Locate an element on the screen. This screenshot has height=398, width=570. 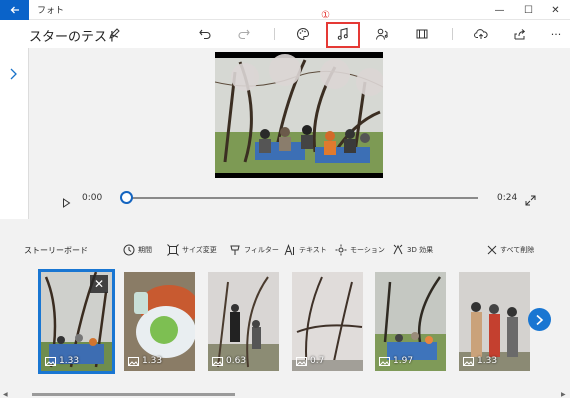
redo-icon is located at coordinates (244, 34).